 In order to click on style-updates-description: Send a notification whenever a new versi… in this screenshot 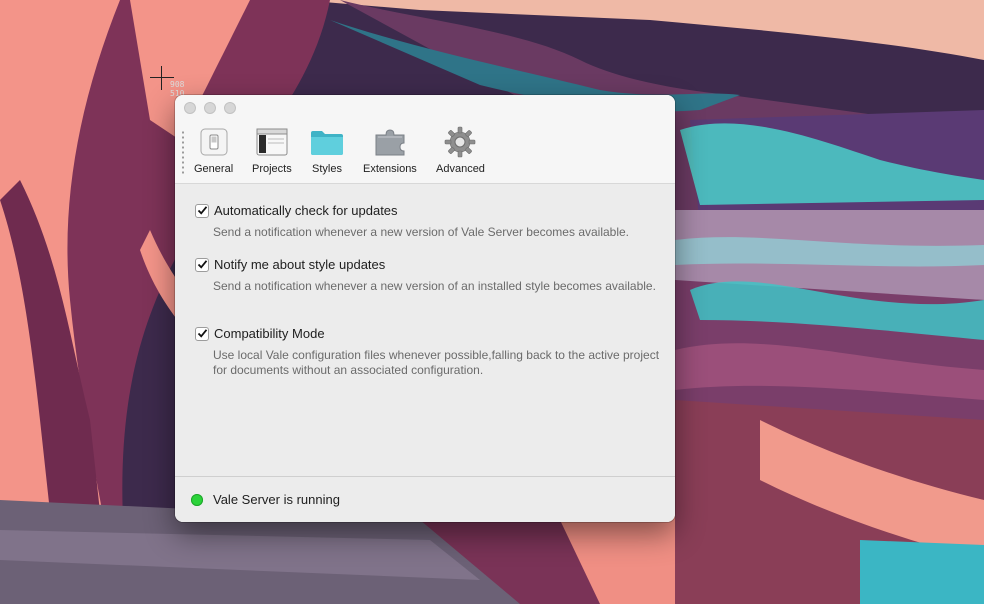, I will do `click(434, 286)`.